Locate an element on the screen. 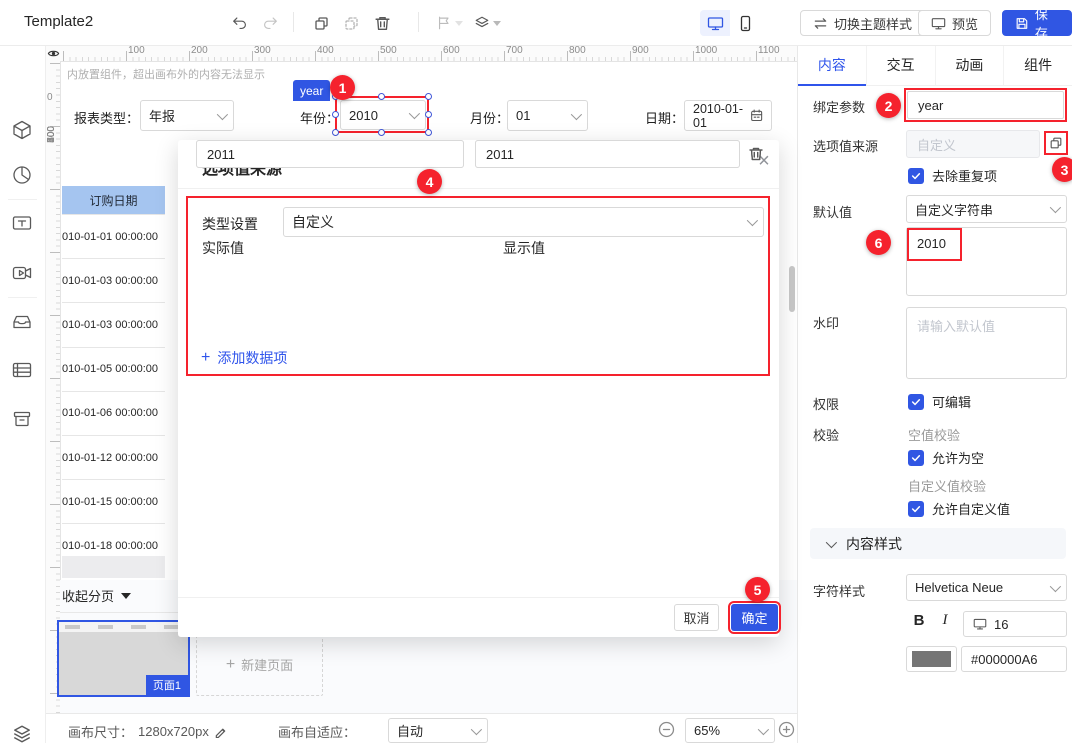 This screenshot has height=743, width=1072. delete-row-icon is located at coordinates (756, 154).